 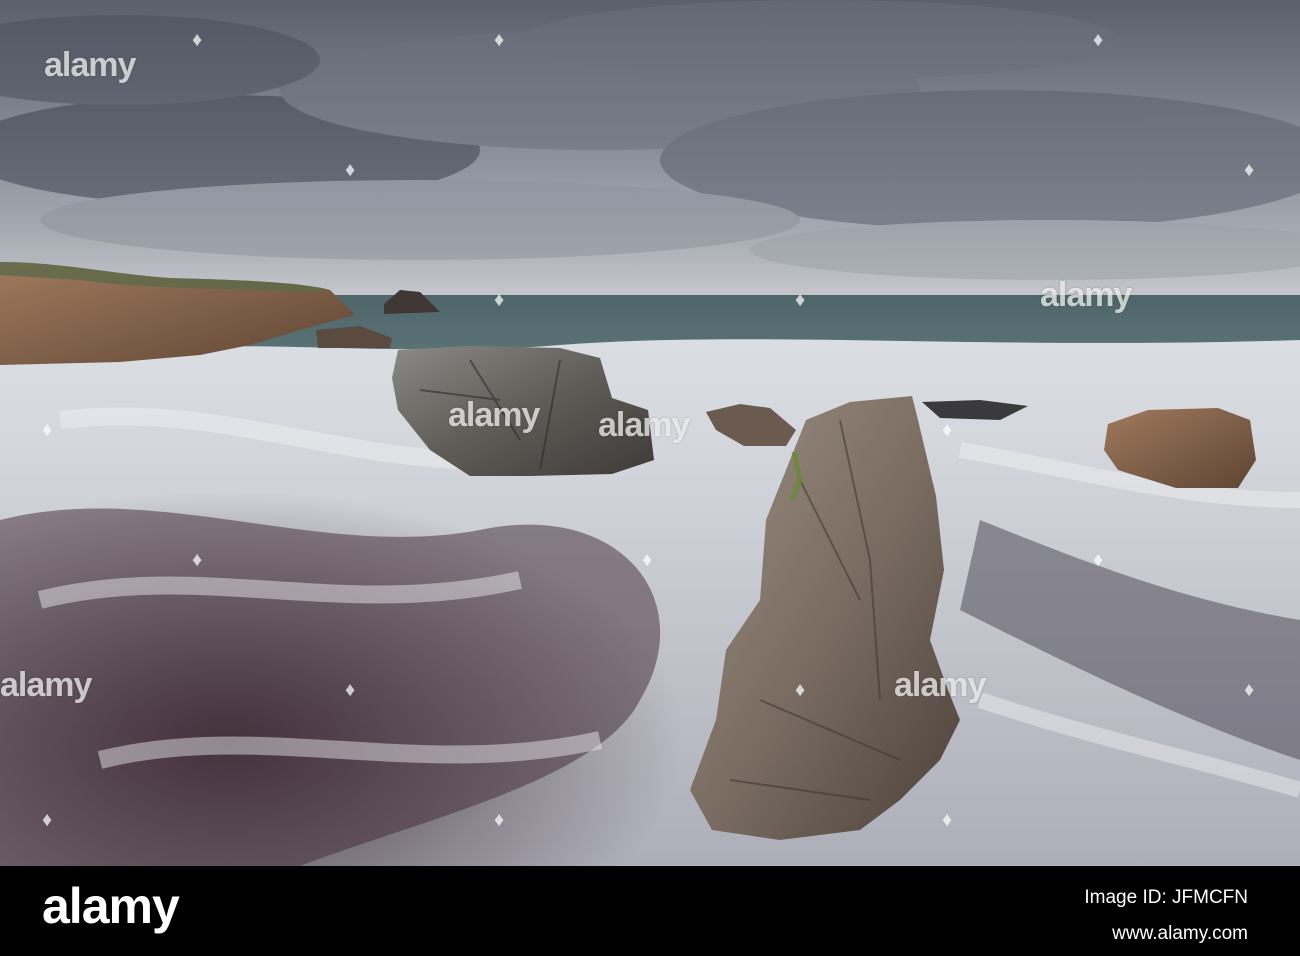 What do you see at coordinates (111, 906) in the screenshot?
I see `brand-logo: alamy` at bounding box center [111, 906].